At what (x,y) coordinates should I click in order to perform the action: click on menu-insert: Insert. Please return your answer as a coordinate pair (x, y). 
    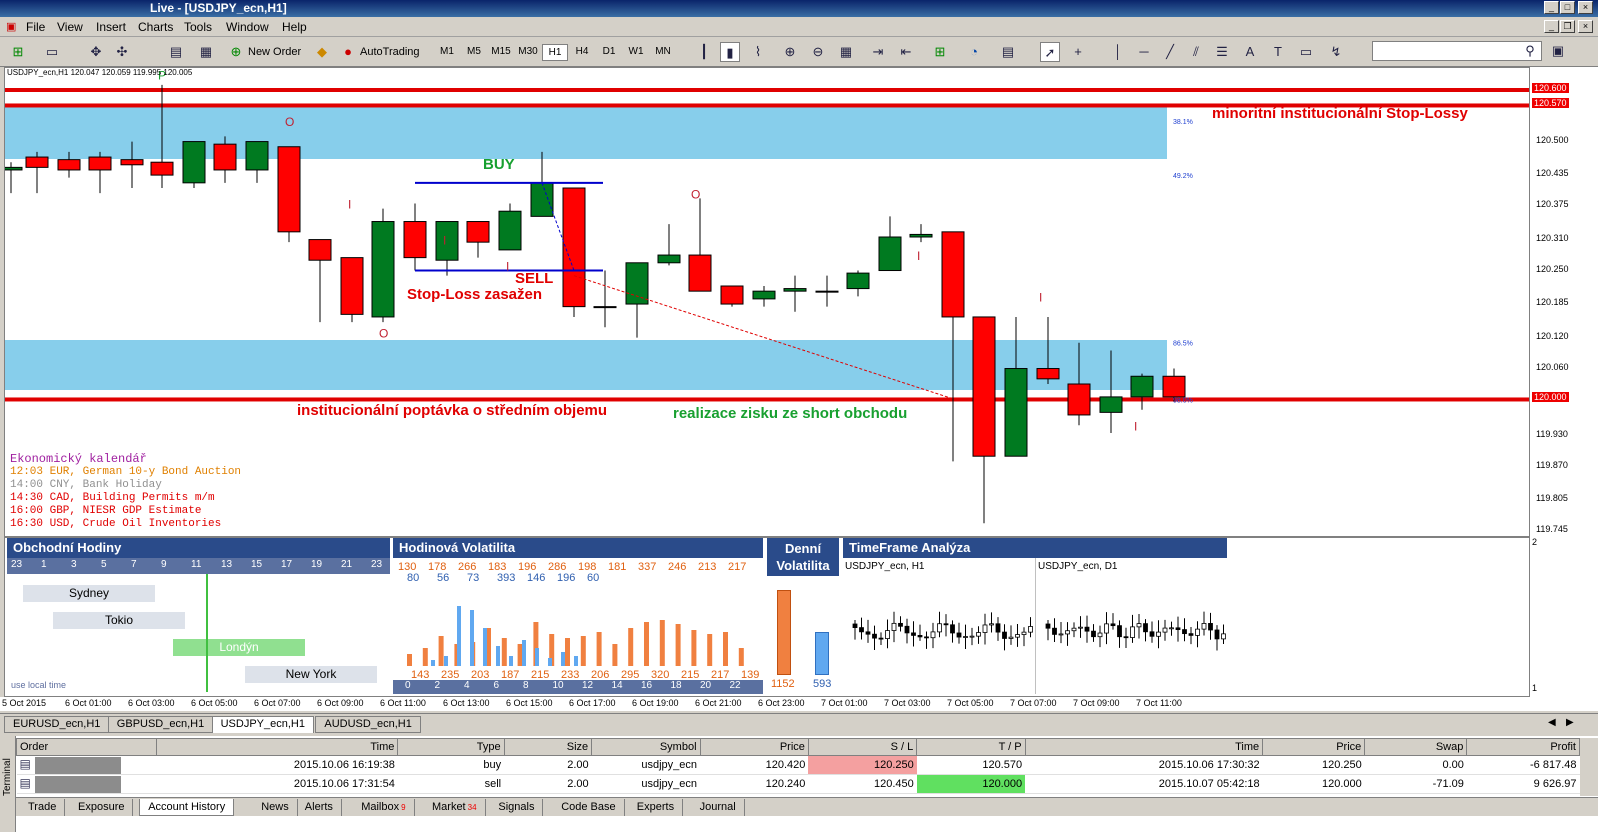
    Looking at the image, I should click on (111, 27).